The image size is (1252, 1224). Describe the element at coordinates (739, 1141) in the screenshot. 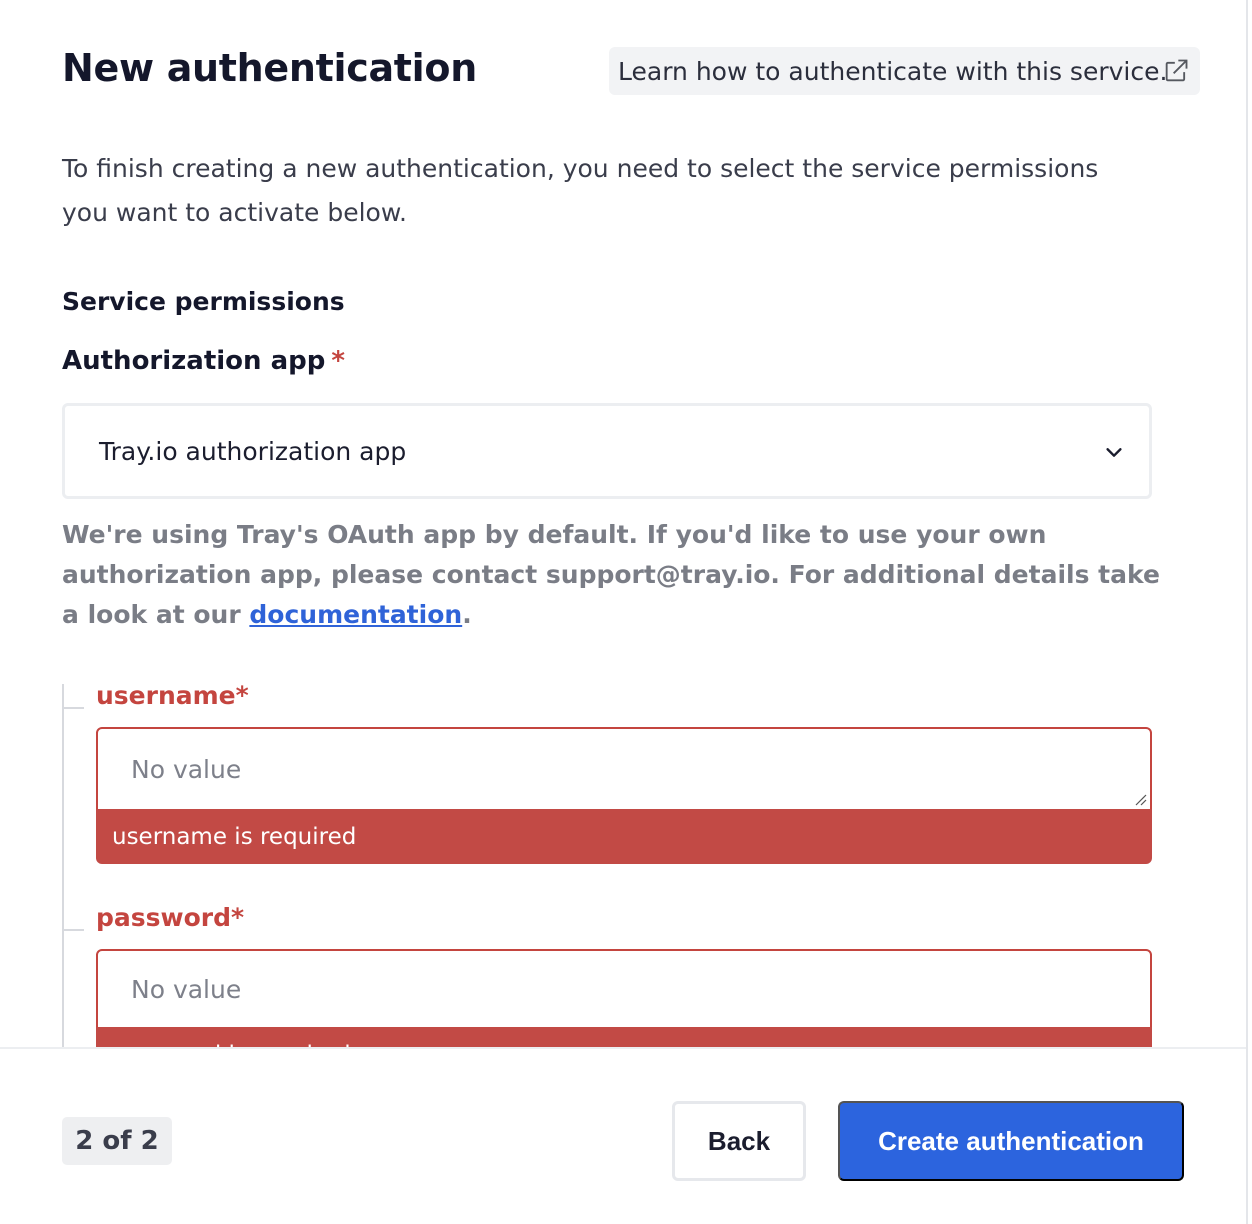

I see `back-button: Back` at that location.